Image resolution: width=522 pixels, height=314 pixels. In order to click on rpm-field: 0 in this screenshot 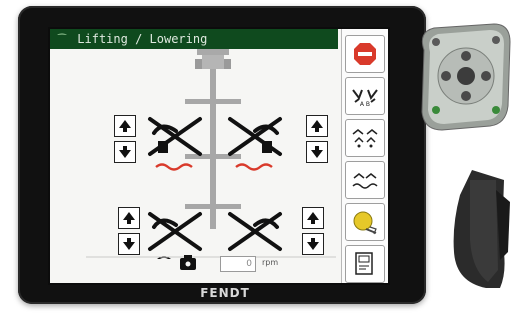, I will do `click(238, 264)`.